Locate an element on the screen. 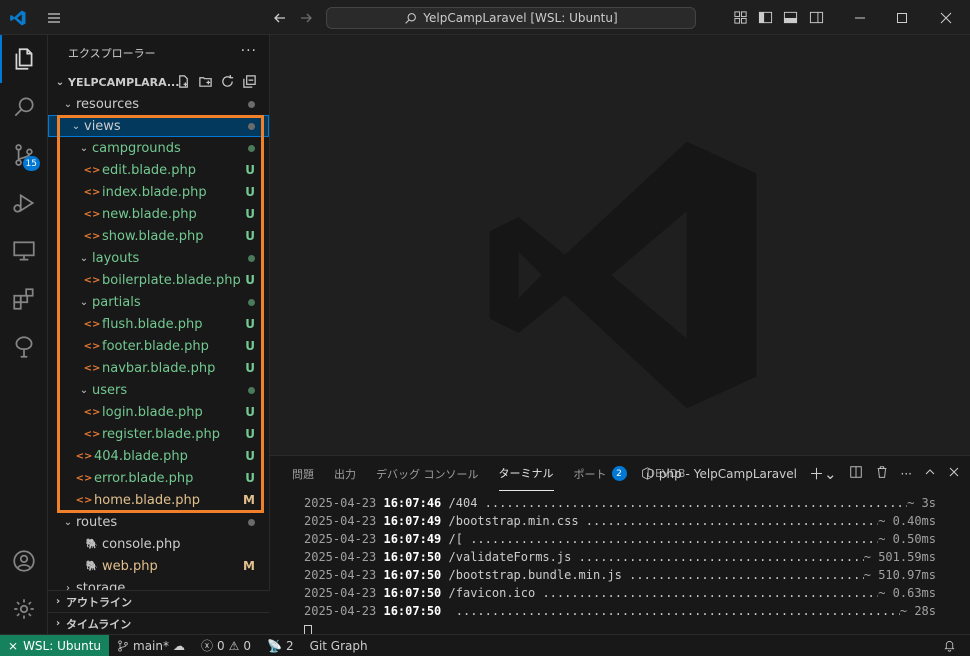  toggle-primary-sidebar-icon is located at coordinates (765, 17).